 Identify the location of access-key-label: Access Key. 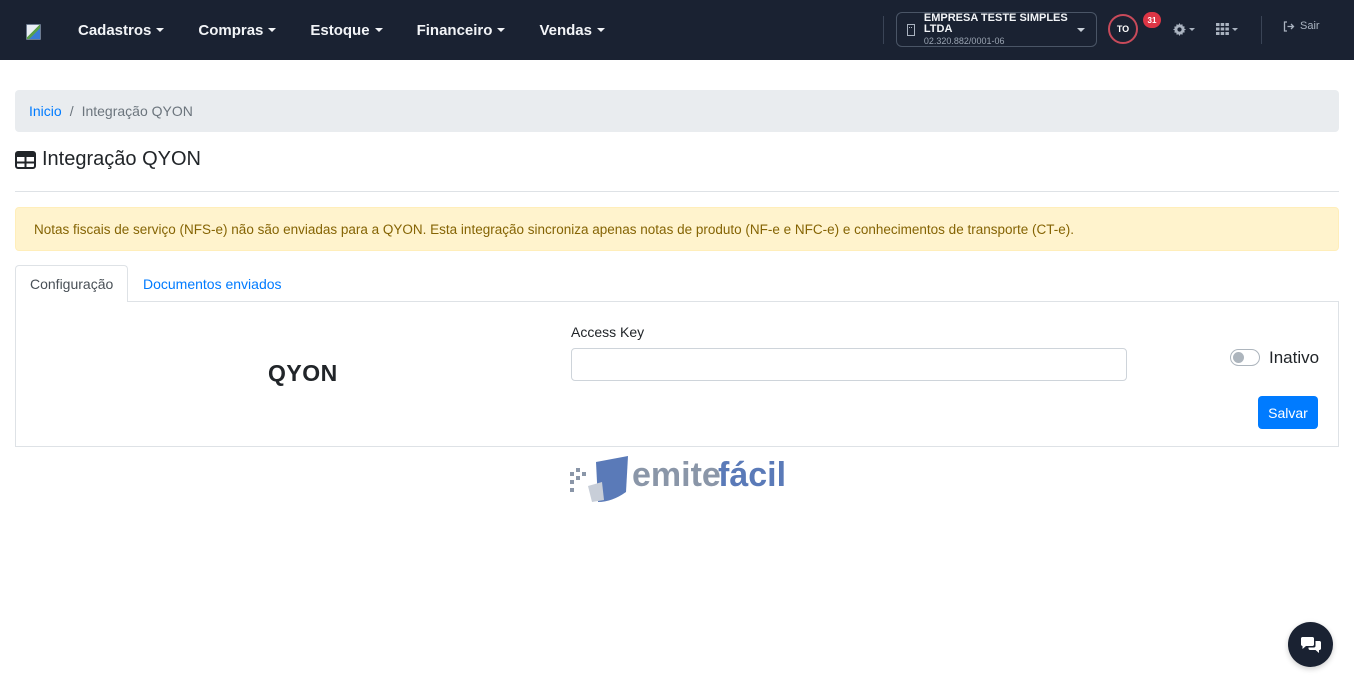
(608, 332).